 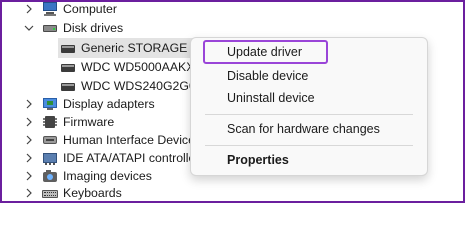 What do you see at coordinates (50, 140) in the screenshot?
I see `hid-icon` at bounding box center [50, 140].